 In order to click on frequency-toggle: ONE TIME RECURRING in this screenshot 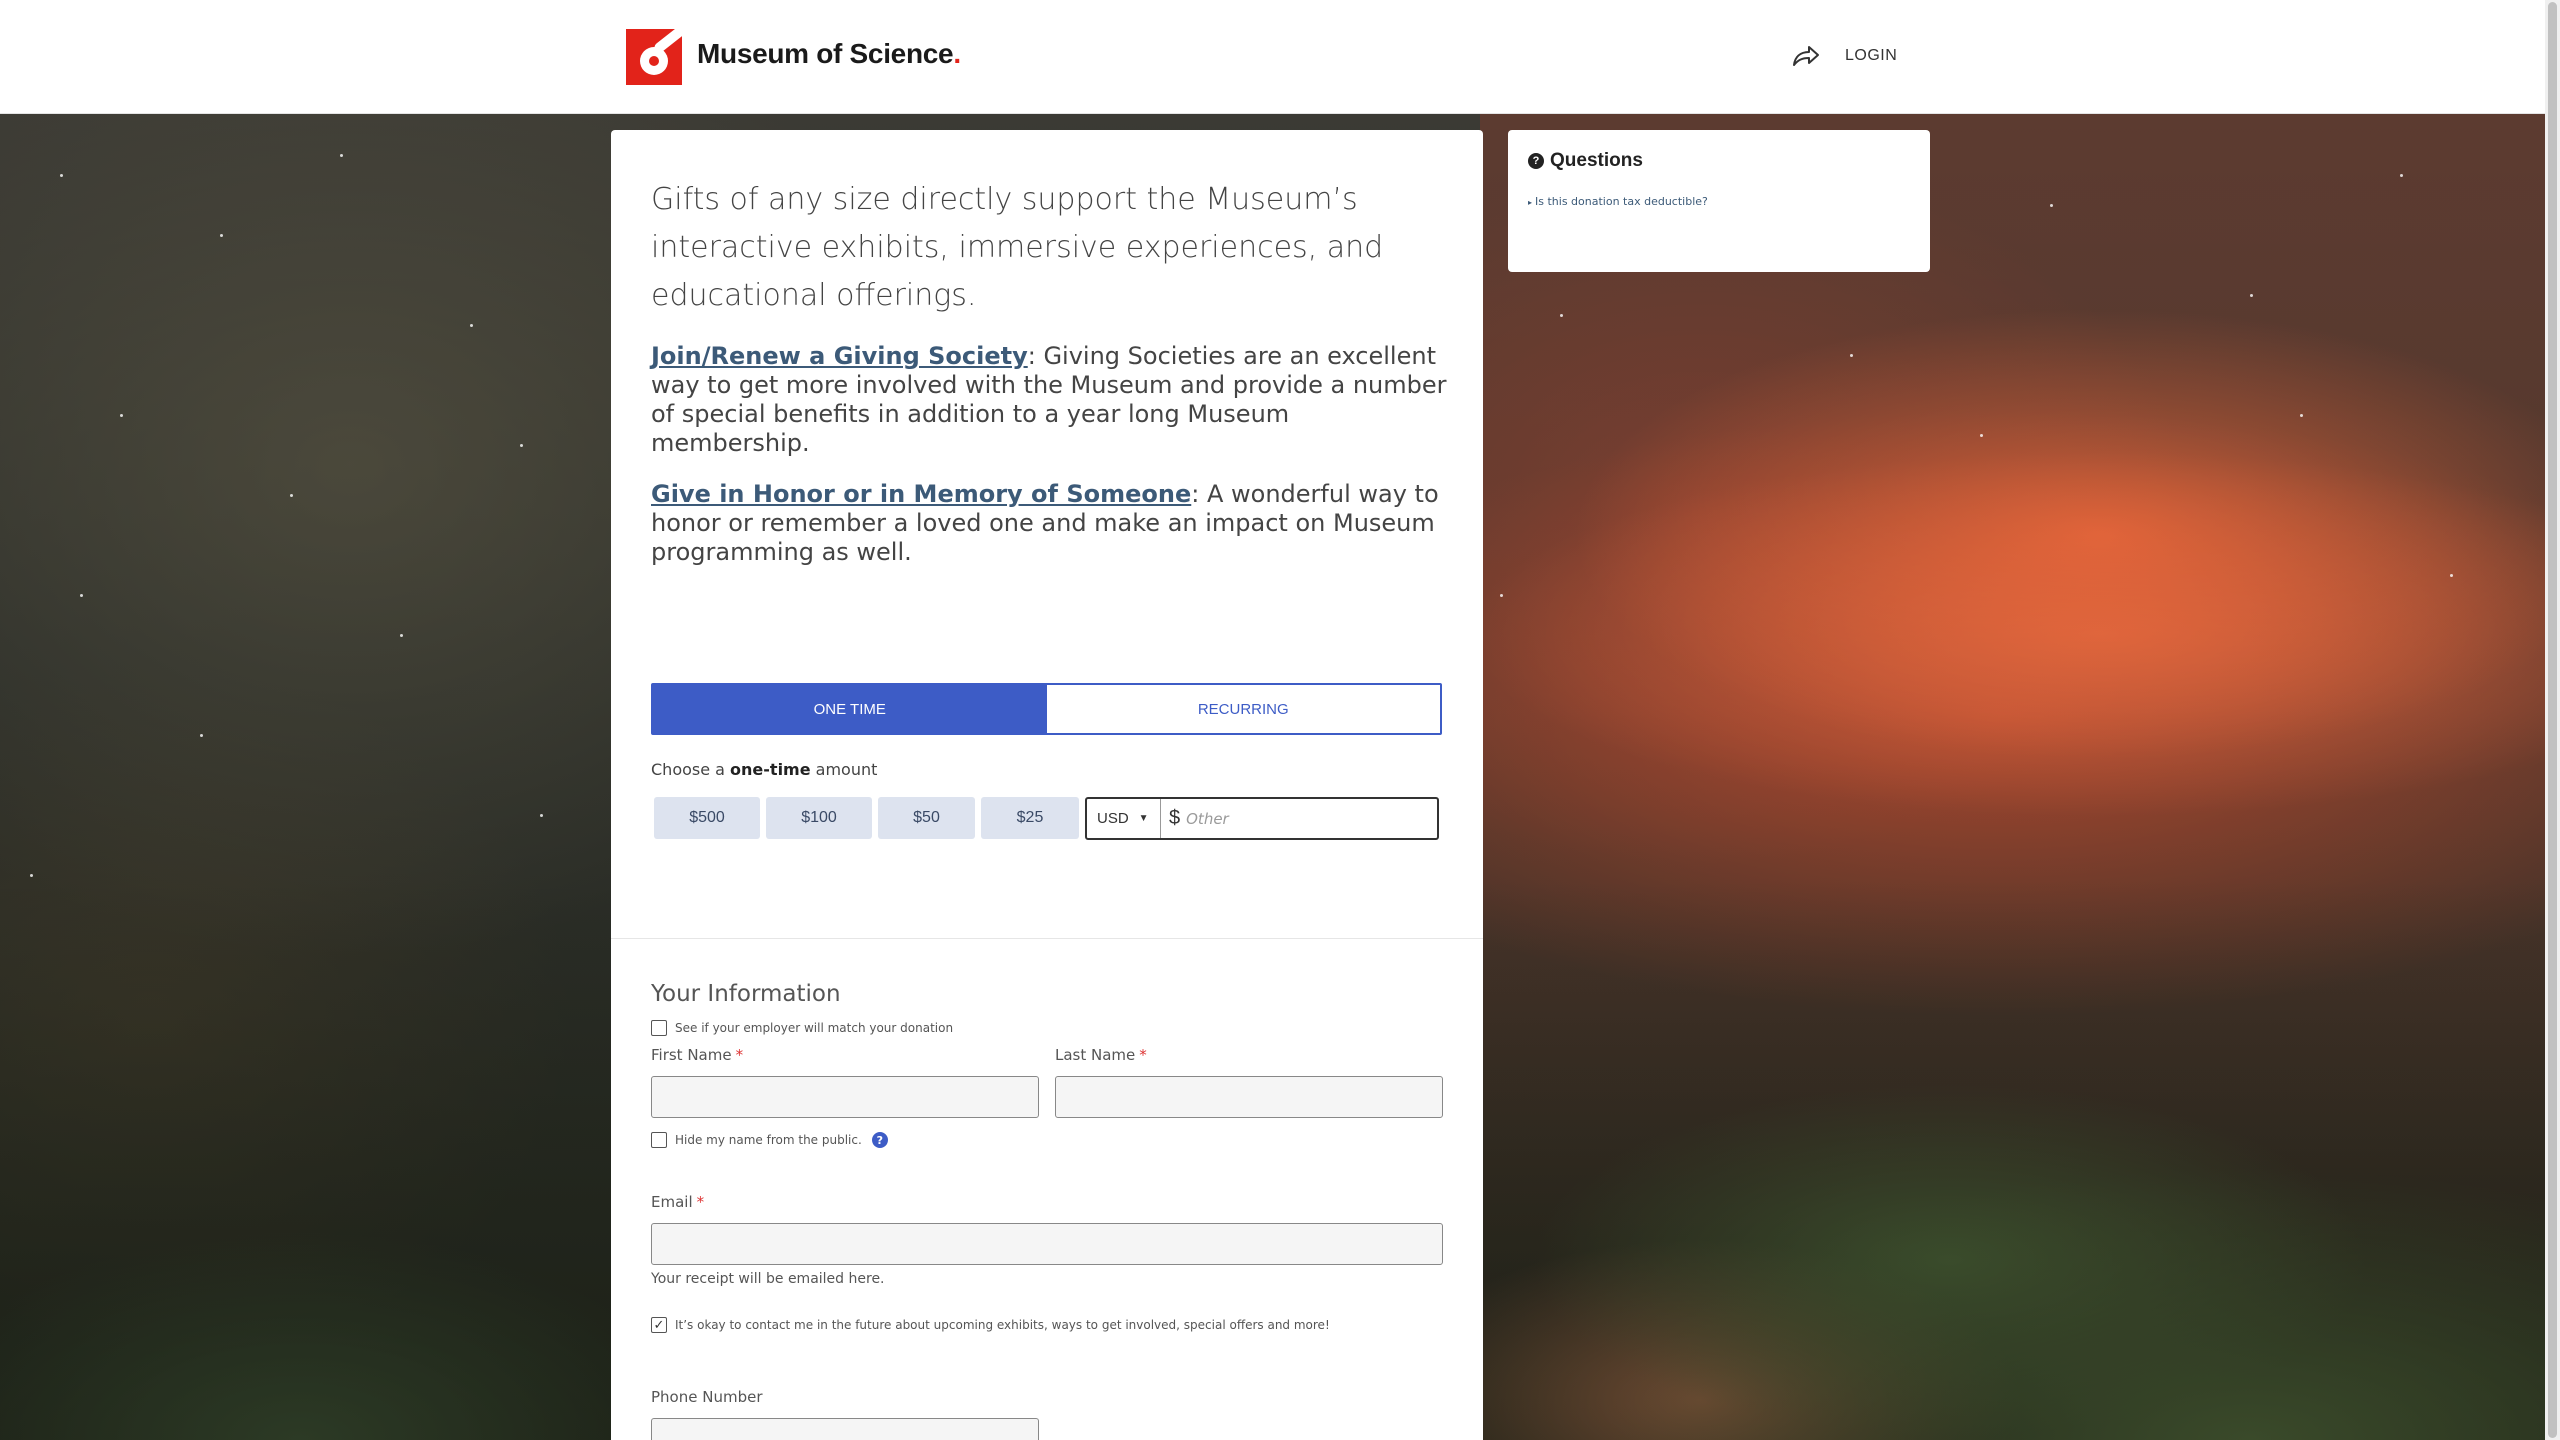, I will do `click(1046, 709)`.